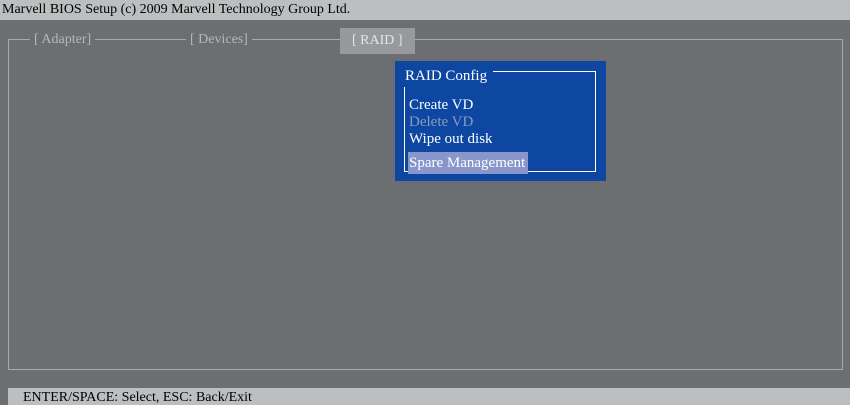  Describe the element at coordinates (137, 397) in the screenshot. I see `status-text: ENTER/SPACE: Select, ESC: Back/Exit` at that location.